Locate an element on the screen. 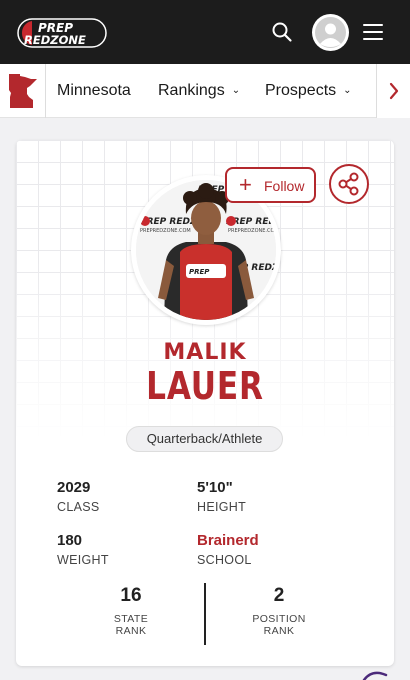 Image resolution: width=410 pixels, height=680 pixels. nav-prospects: Prospects ⌄ is located at coordinates (308, 91).